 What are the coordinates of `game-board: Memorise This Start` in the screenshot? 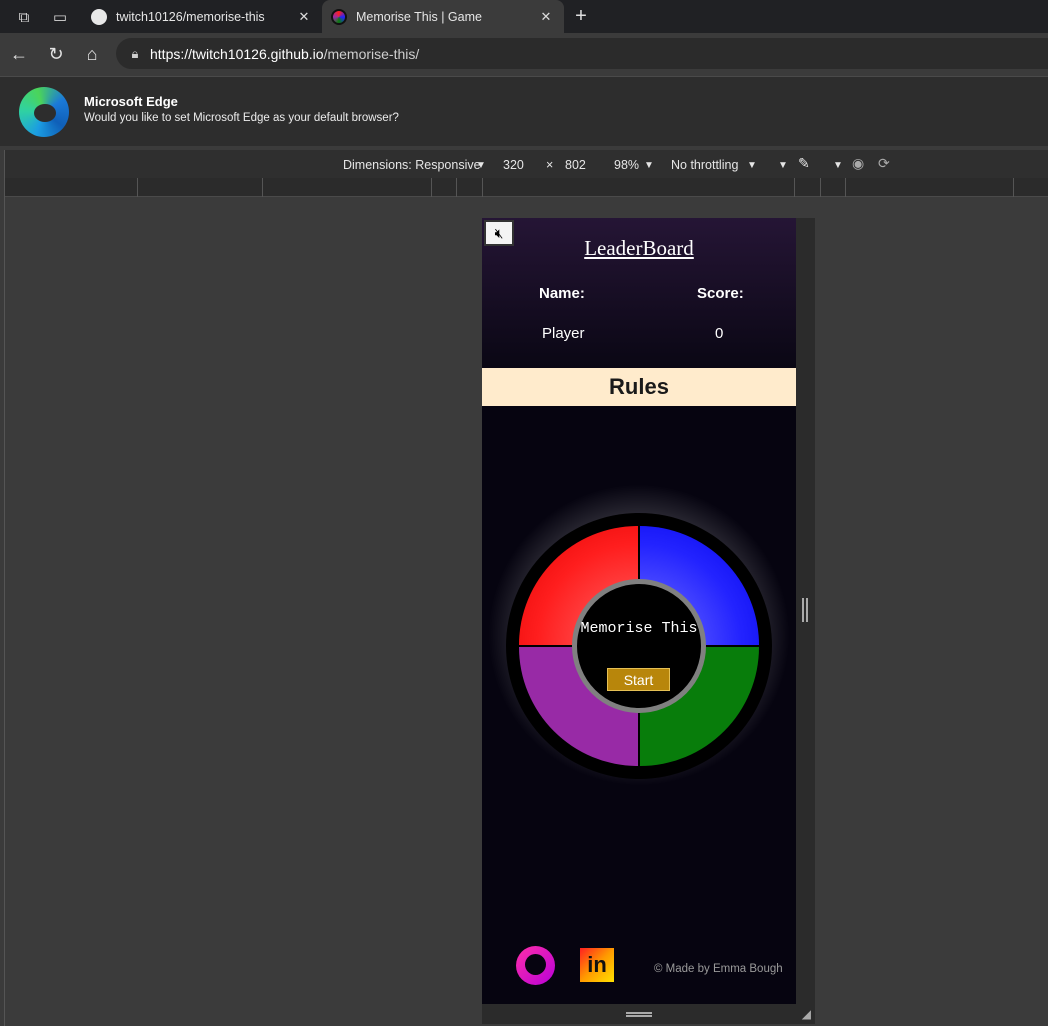 It's located at (639, 646).